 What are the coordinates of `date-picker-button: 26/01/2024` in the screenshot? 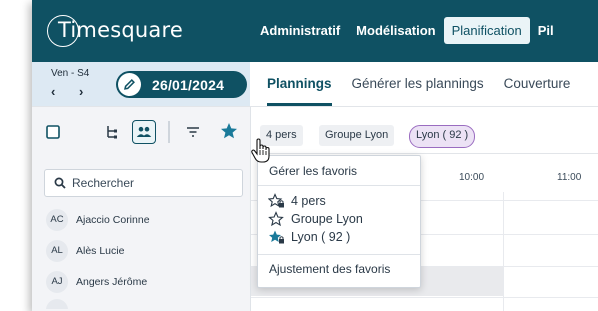 It's located at (181, 84).